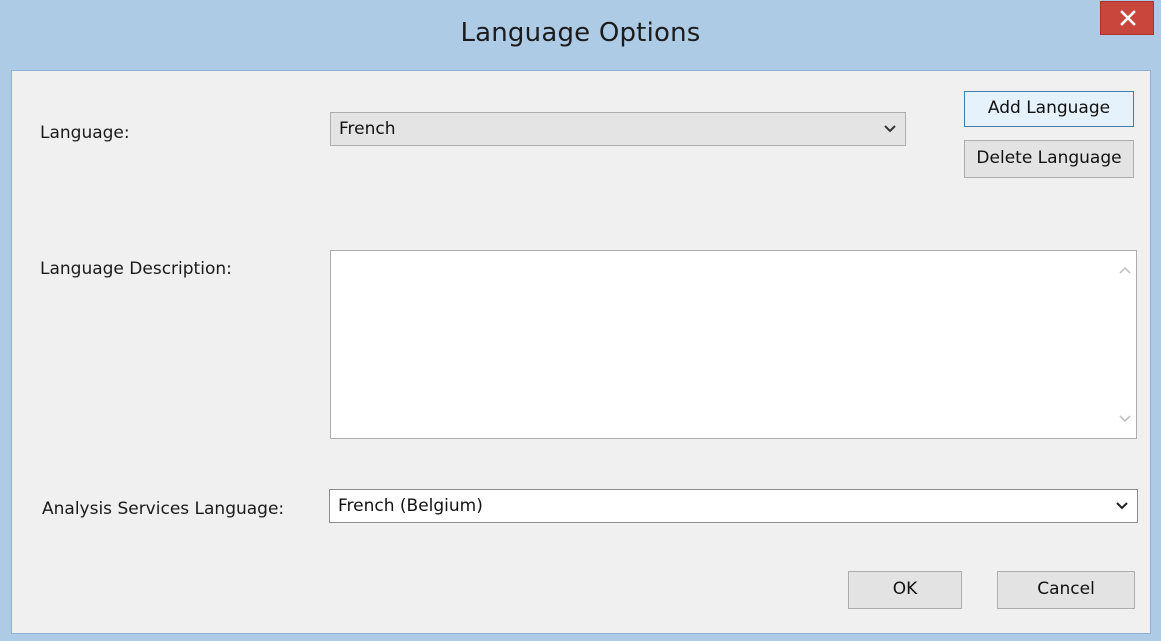  I want to click on cancel-button-label: Cancel, so click(1066, 589).